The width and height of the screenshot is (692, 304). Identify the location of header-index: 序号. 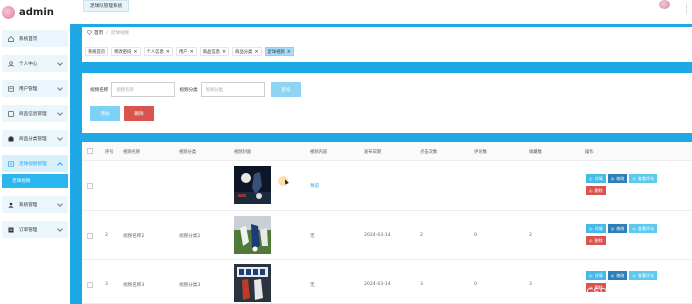
(109, 152).